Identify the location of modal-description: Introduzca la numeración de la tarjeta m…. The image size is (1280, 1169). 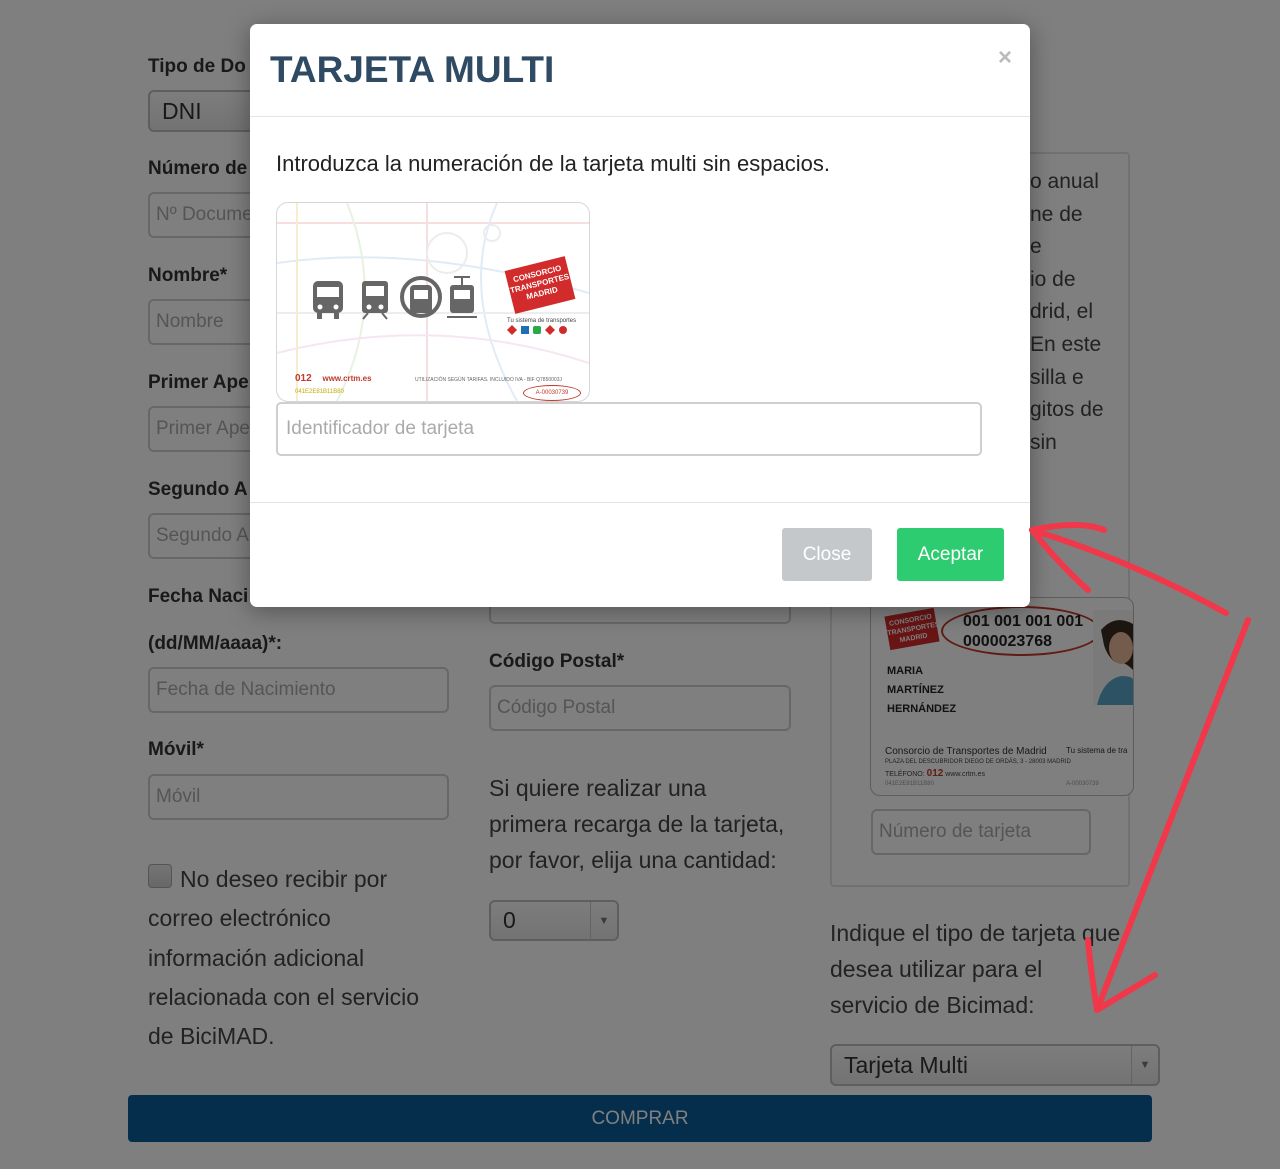
(553, 163).